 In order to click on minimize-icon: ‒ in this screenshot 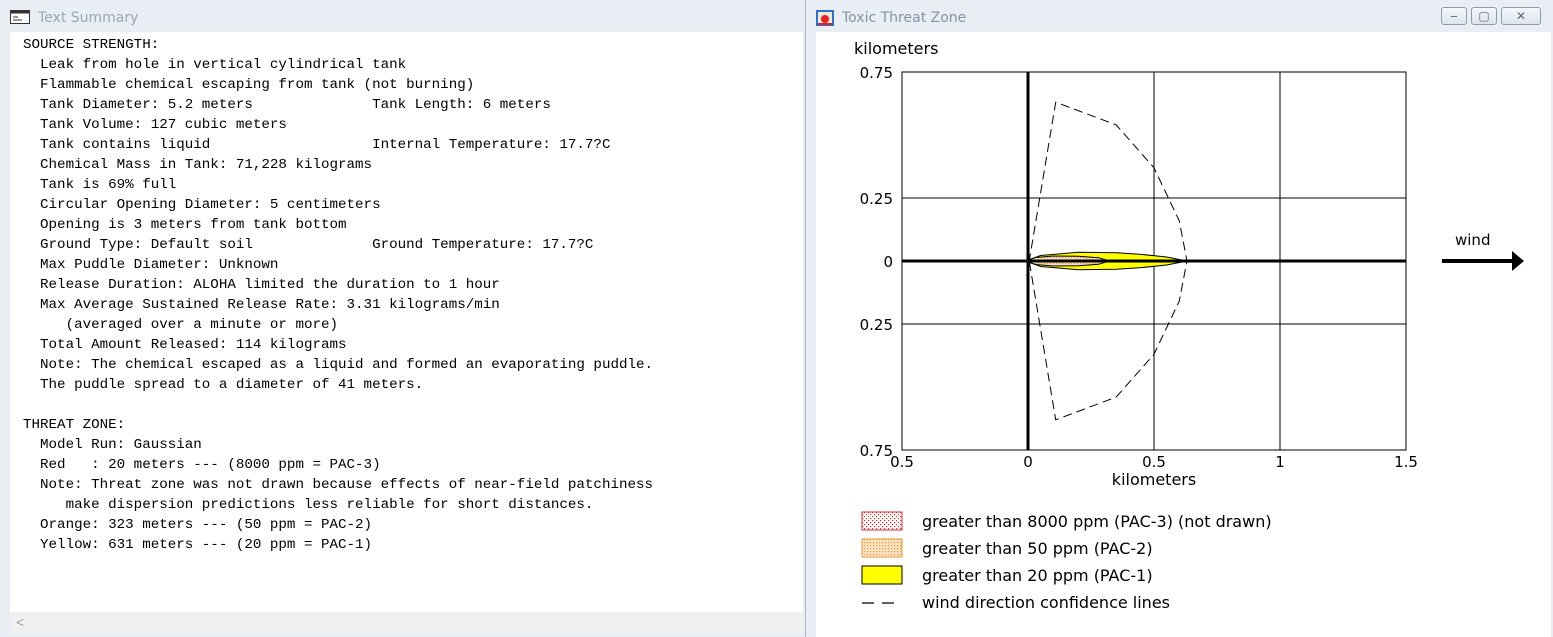, I will do `click(1454, 16)`.